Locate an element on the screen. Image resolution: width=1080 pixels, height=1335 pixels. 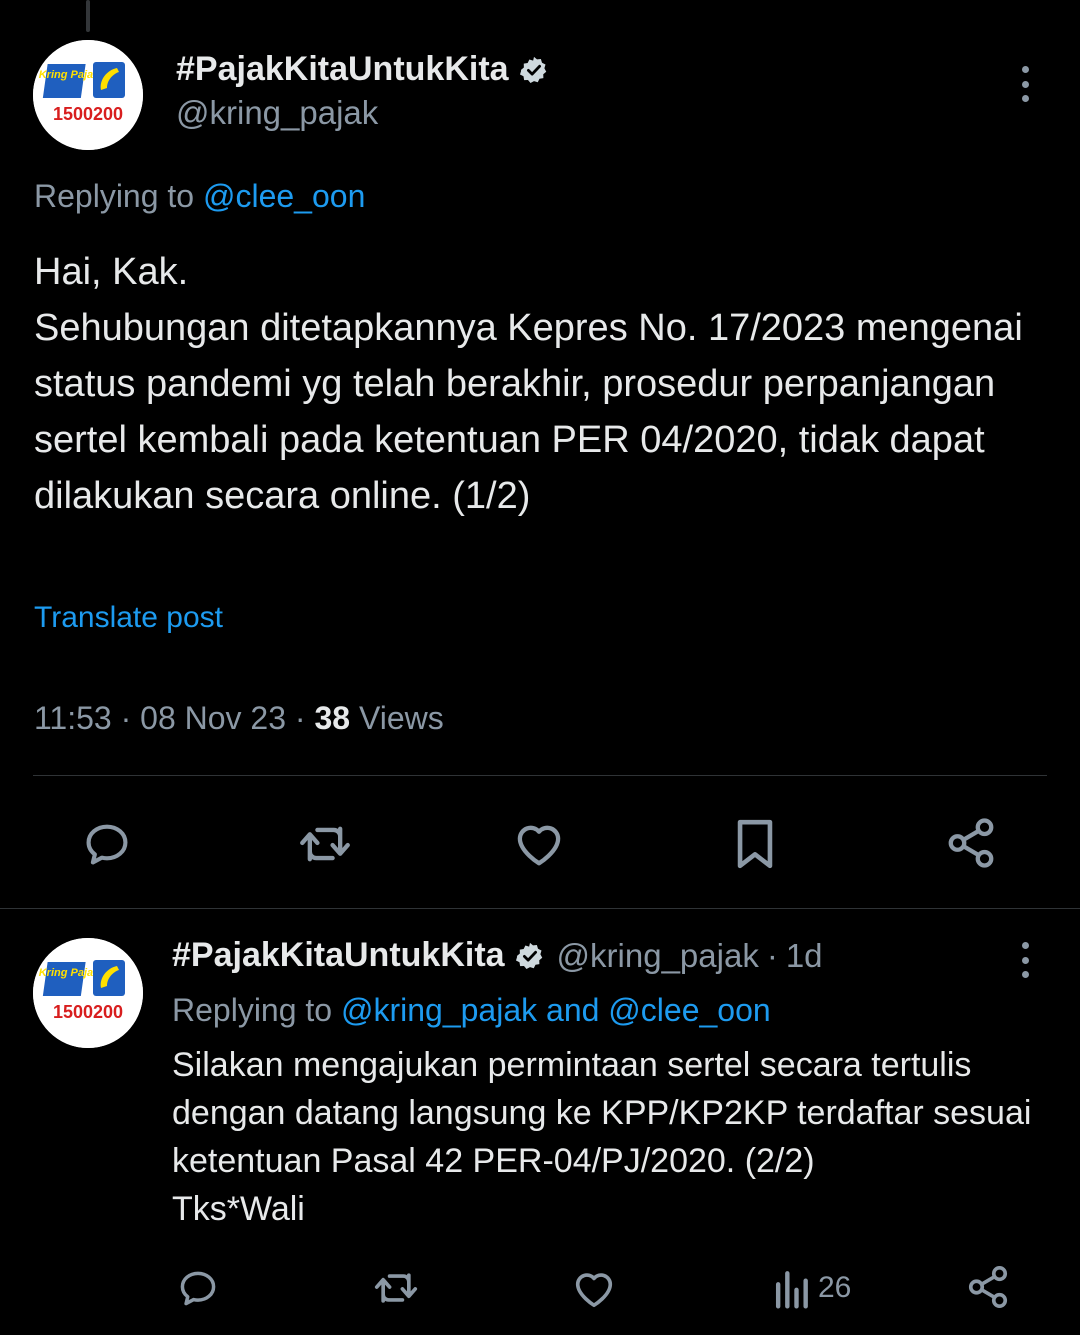
views-count: 26 is located at coordinates (835, 1287).